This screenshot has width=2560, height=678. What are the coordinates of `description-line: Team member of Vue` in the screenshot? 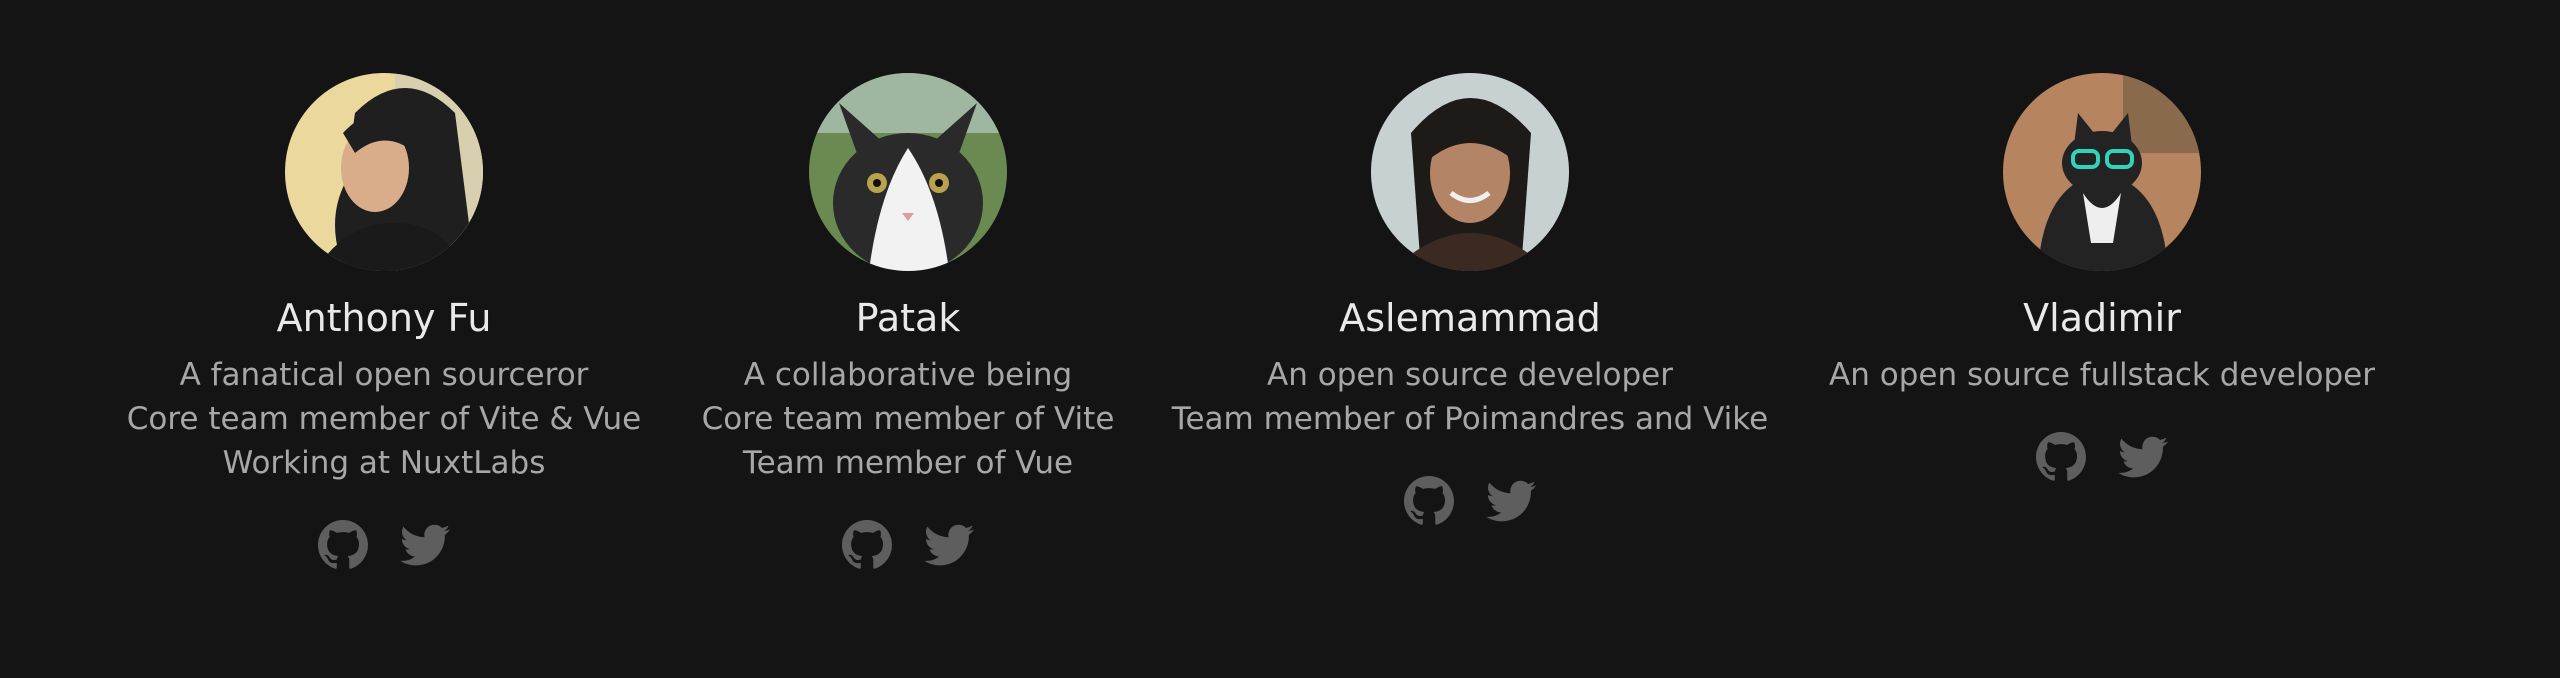 It's located at (908, 463).